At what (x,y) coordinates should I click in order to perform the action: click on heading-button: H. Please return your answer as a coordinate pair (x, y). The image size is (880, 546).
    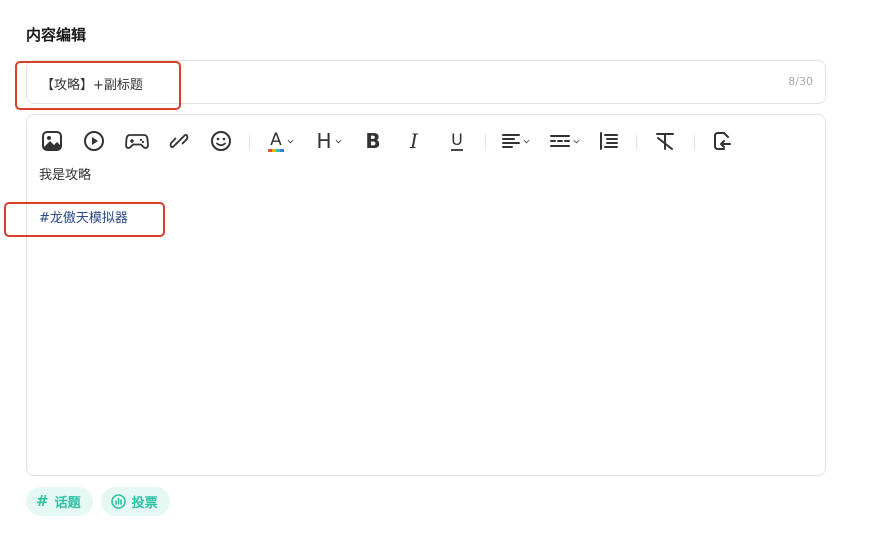
    Looking at the image, I should click on (328, 141).